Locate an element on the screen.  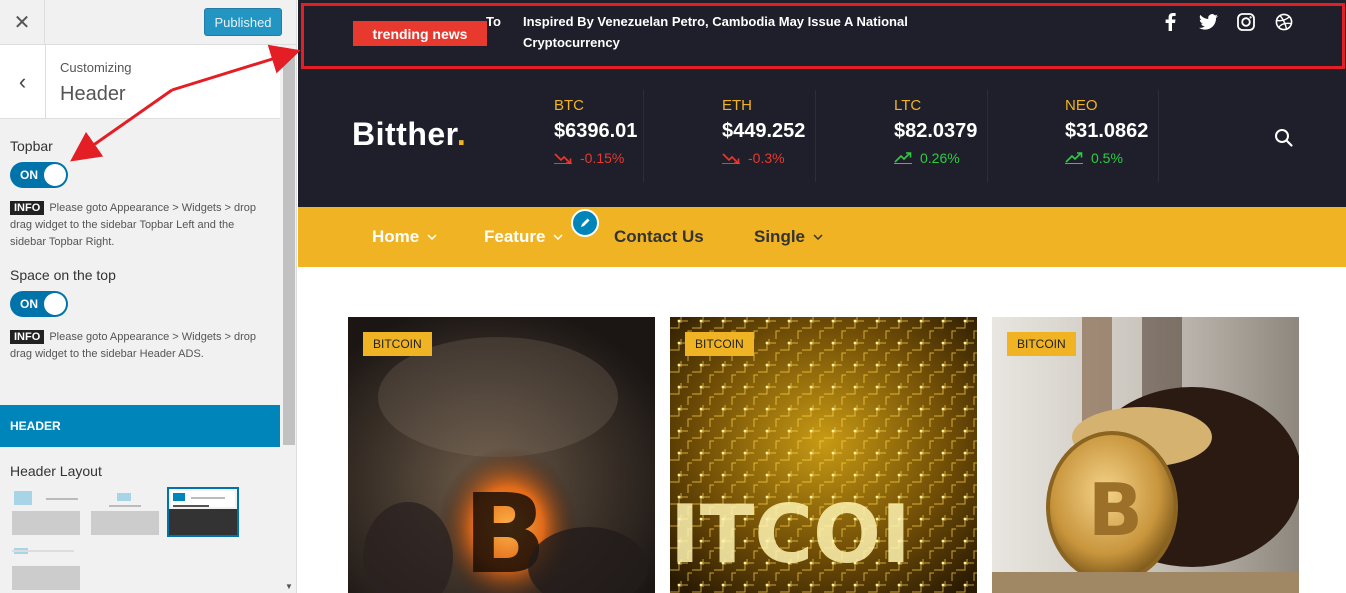
nav-item-feature: Feature is located at coordinates (523, 237).